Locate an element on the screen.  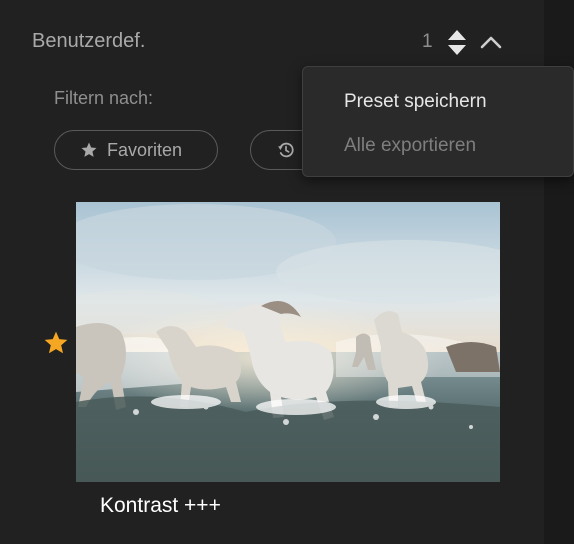
filter-label: Filtern nach: is located at coordinates (104, 98).